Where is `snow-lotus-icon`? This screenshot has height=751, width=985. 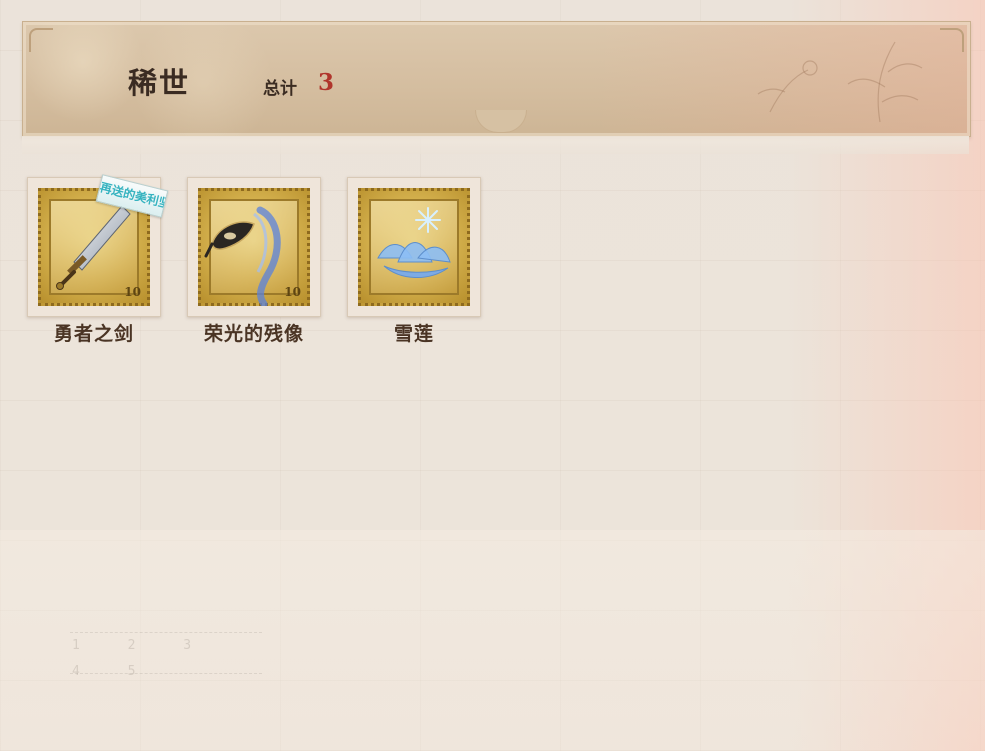 snow-lotus-icon is located at coordinates (414, 243).